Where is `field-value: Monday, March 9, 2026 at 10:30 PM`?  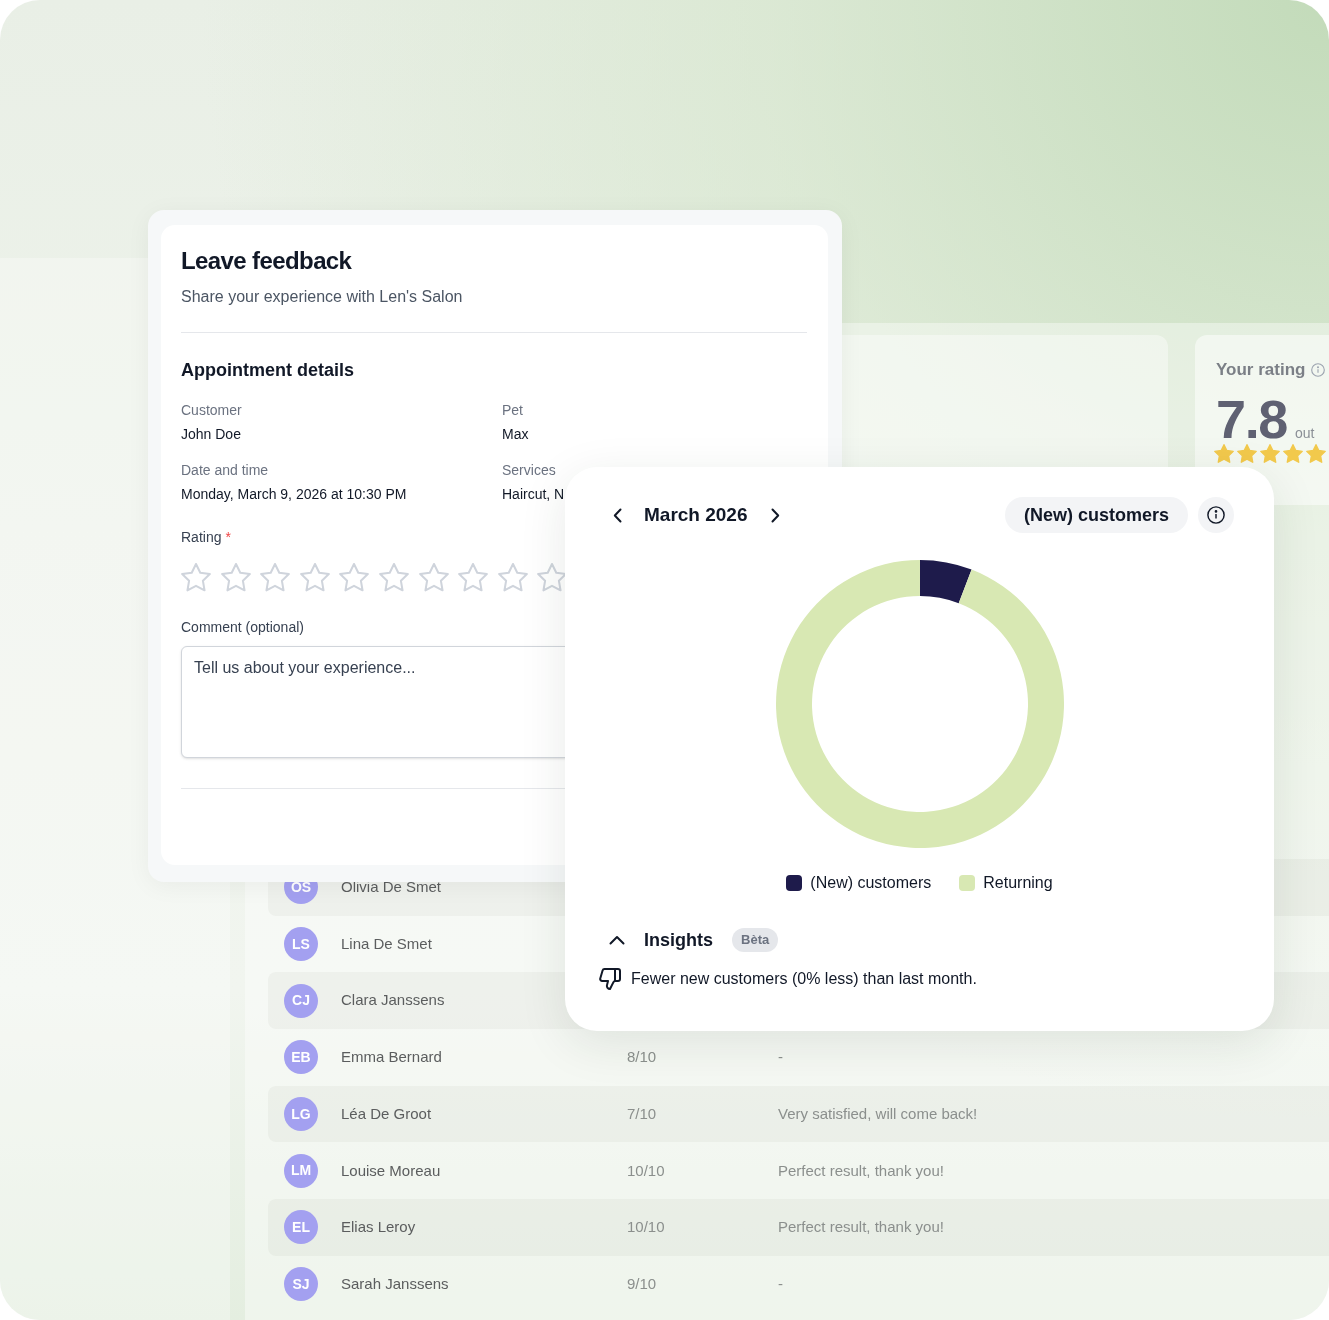
field-value: Monday, March 9, 2026 at 10:30 PM is located at coordinates (294, 494).